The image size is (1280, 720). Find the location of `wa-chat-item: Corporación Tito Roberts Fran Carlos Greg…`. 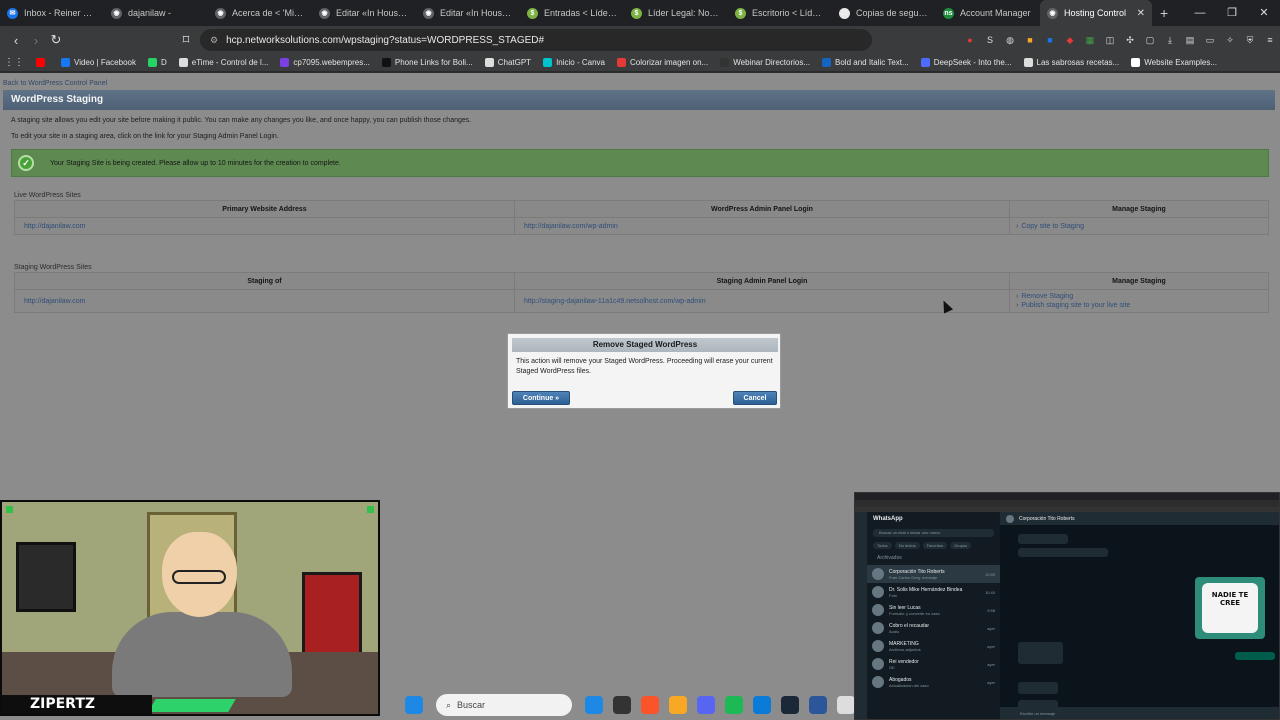

wa-chat-item: Corporación Tito Roberts Fran Carlos Greg… is located at coordinates (933, 574).